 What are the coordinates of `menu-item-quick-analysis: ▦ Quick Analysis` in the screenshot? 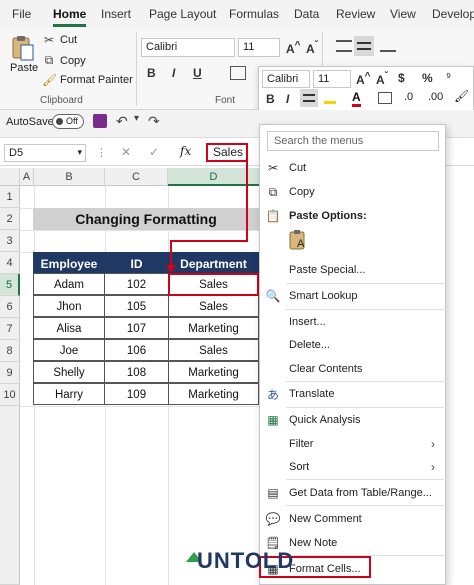 It's located at (352, 420).